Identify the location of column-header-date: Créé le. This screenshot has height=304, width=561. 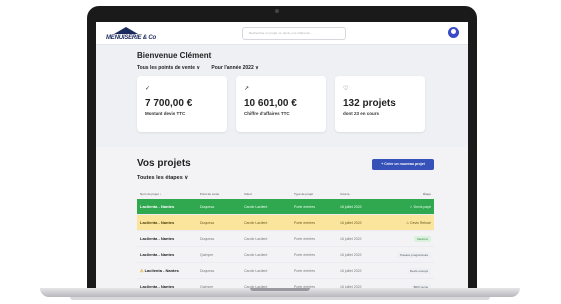
(360, 194).